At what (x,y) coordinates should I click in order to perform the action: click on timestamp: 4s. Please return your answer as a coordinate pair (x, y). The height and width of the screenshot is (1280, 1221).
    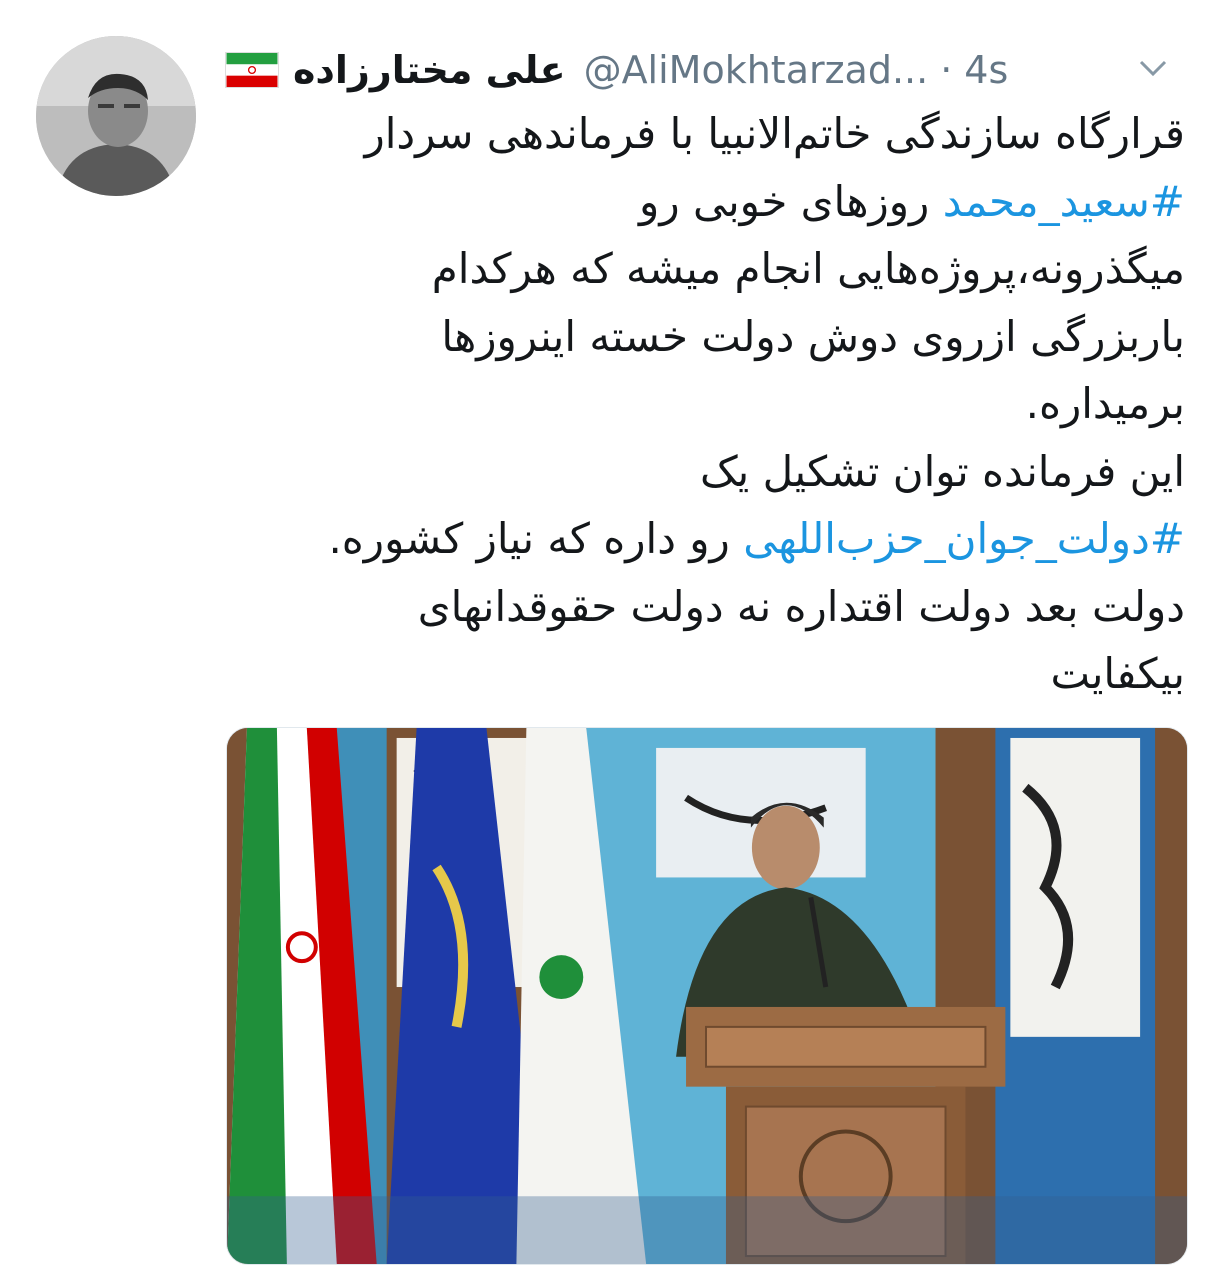
    Looking at the image, I should click on (986, 70).